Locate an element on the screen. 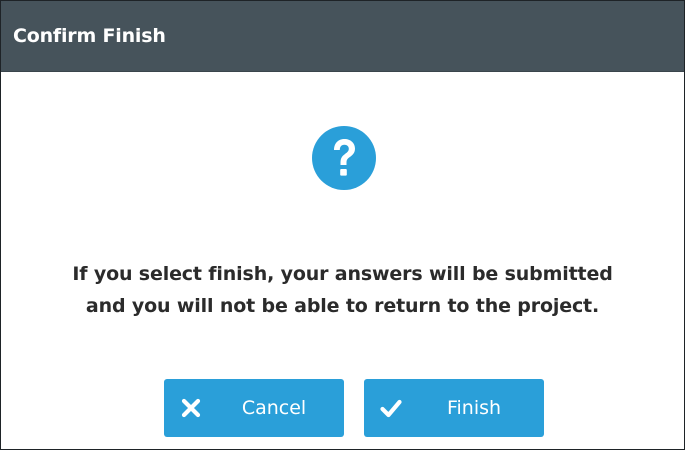 The image size is (685, 450). finish-button-label: Finish is located at coordinates (474, 408).